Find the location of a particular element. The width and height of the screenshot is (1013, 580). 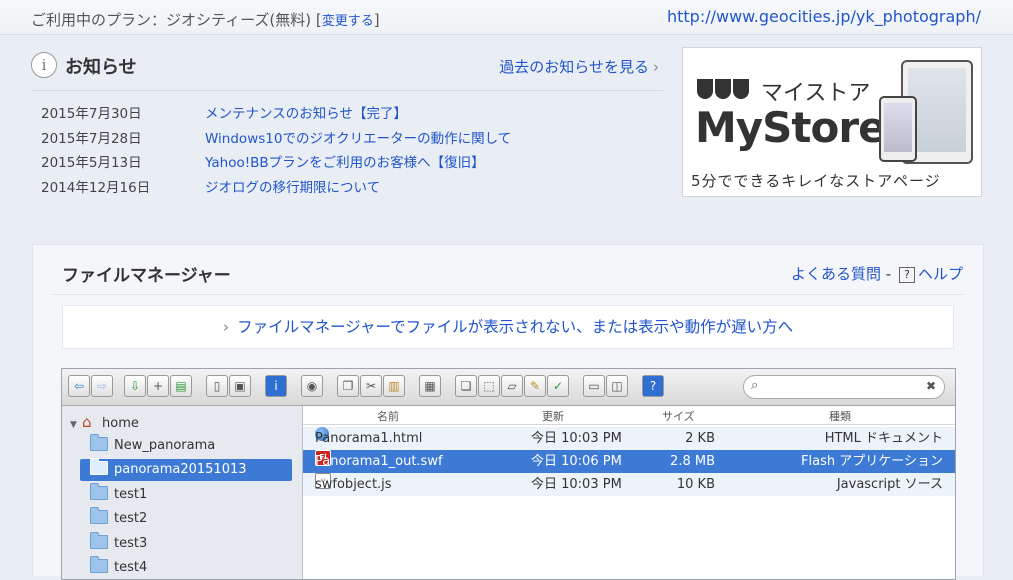

news-item: 2015年7月30日 メンテナンスのお知らせ【完了】 is located at coordinates (276, 114).